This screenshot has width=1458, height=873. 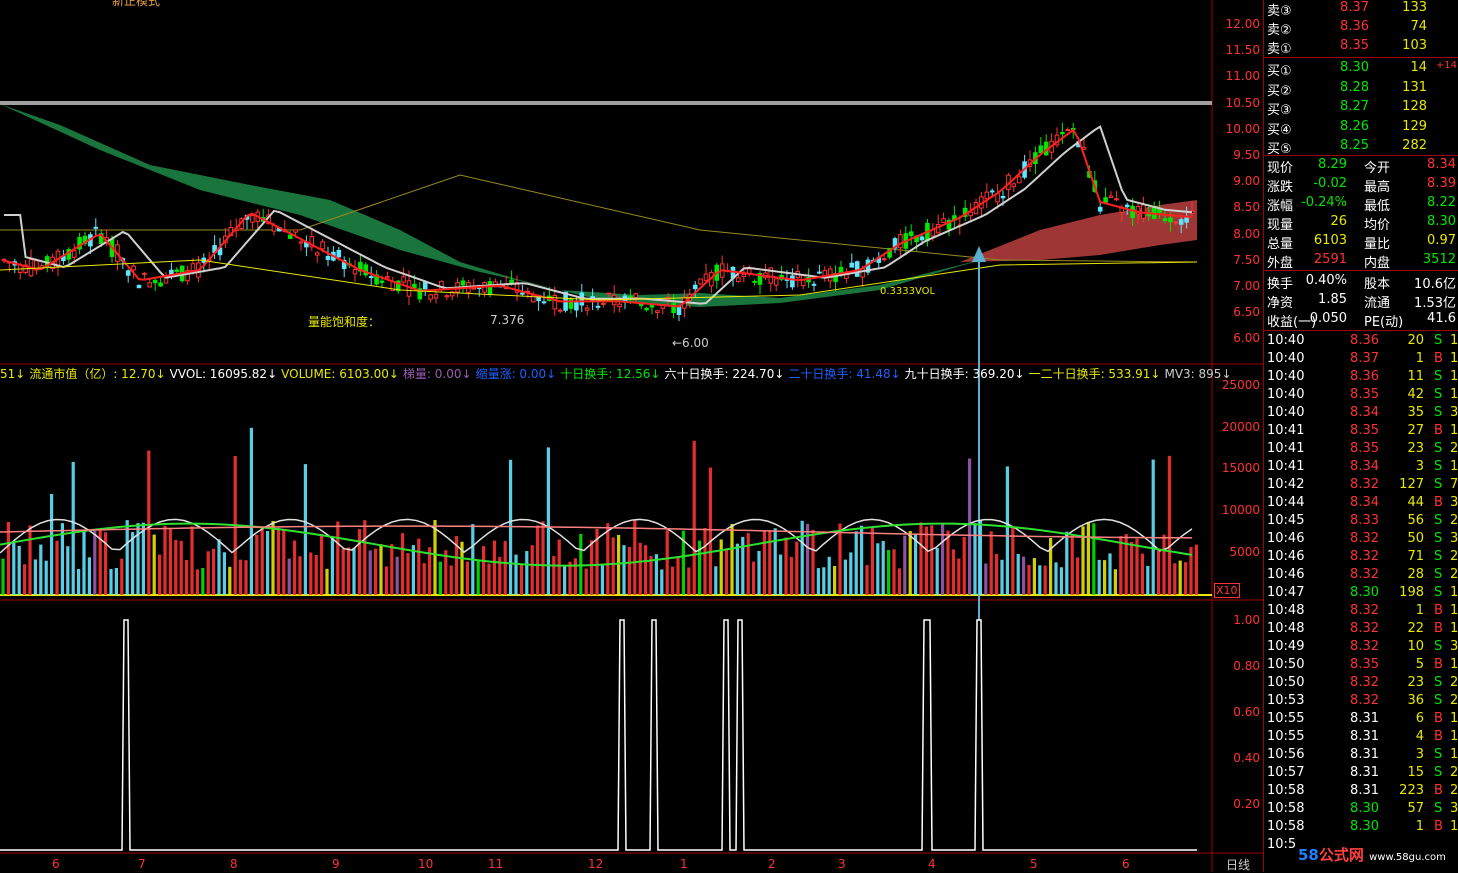 I want to click on tick-row: 10:40 8.35 42 S 1, so click(x=1361, y=395).